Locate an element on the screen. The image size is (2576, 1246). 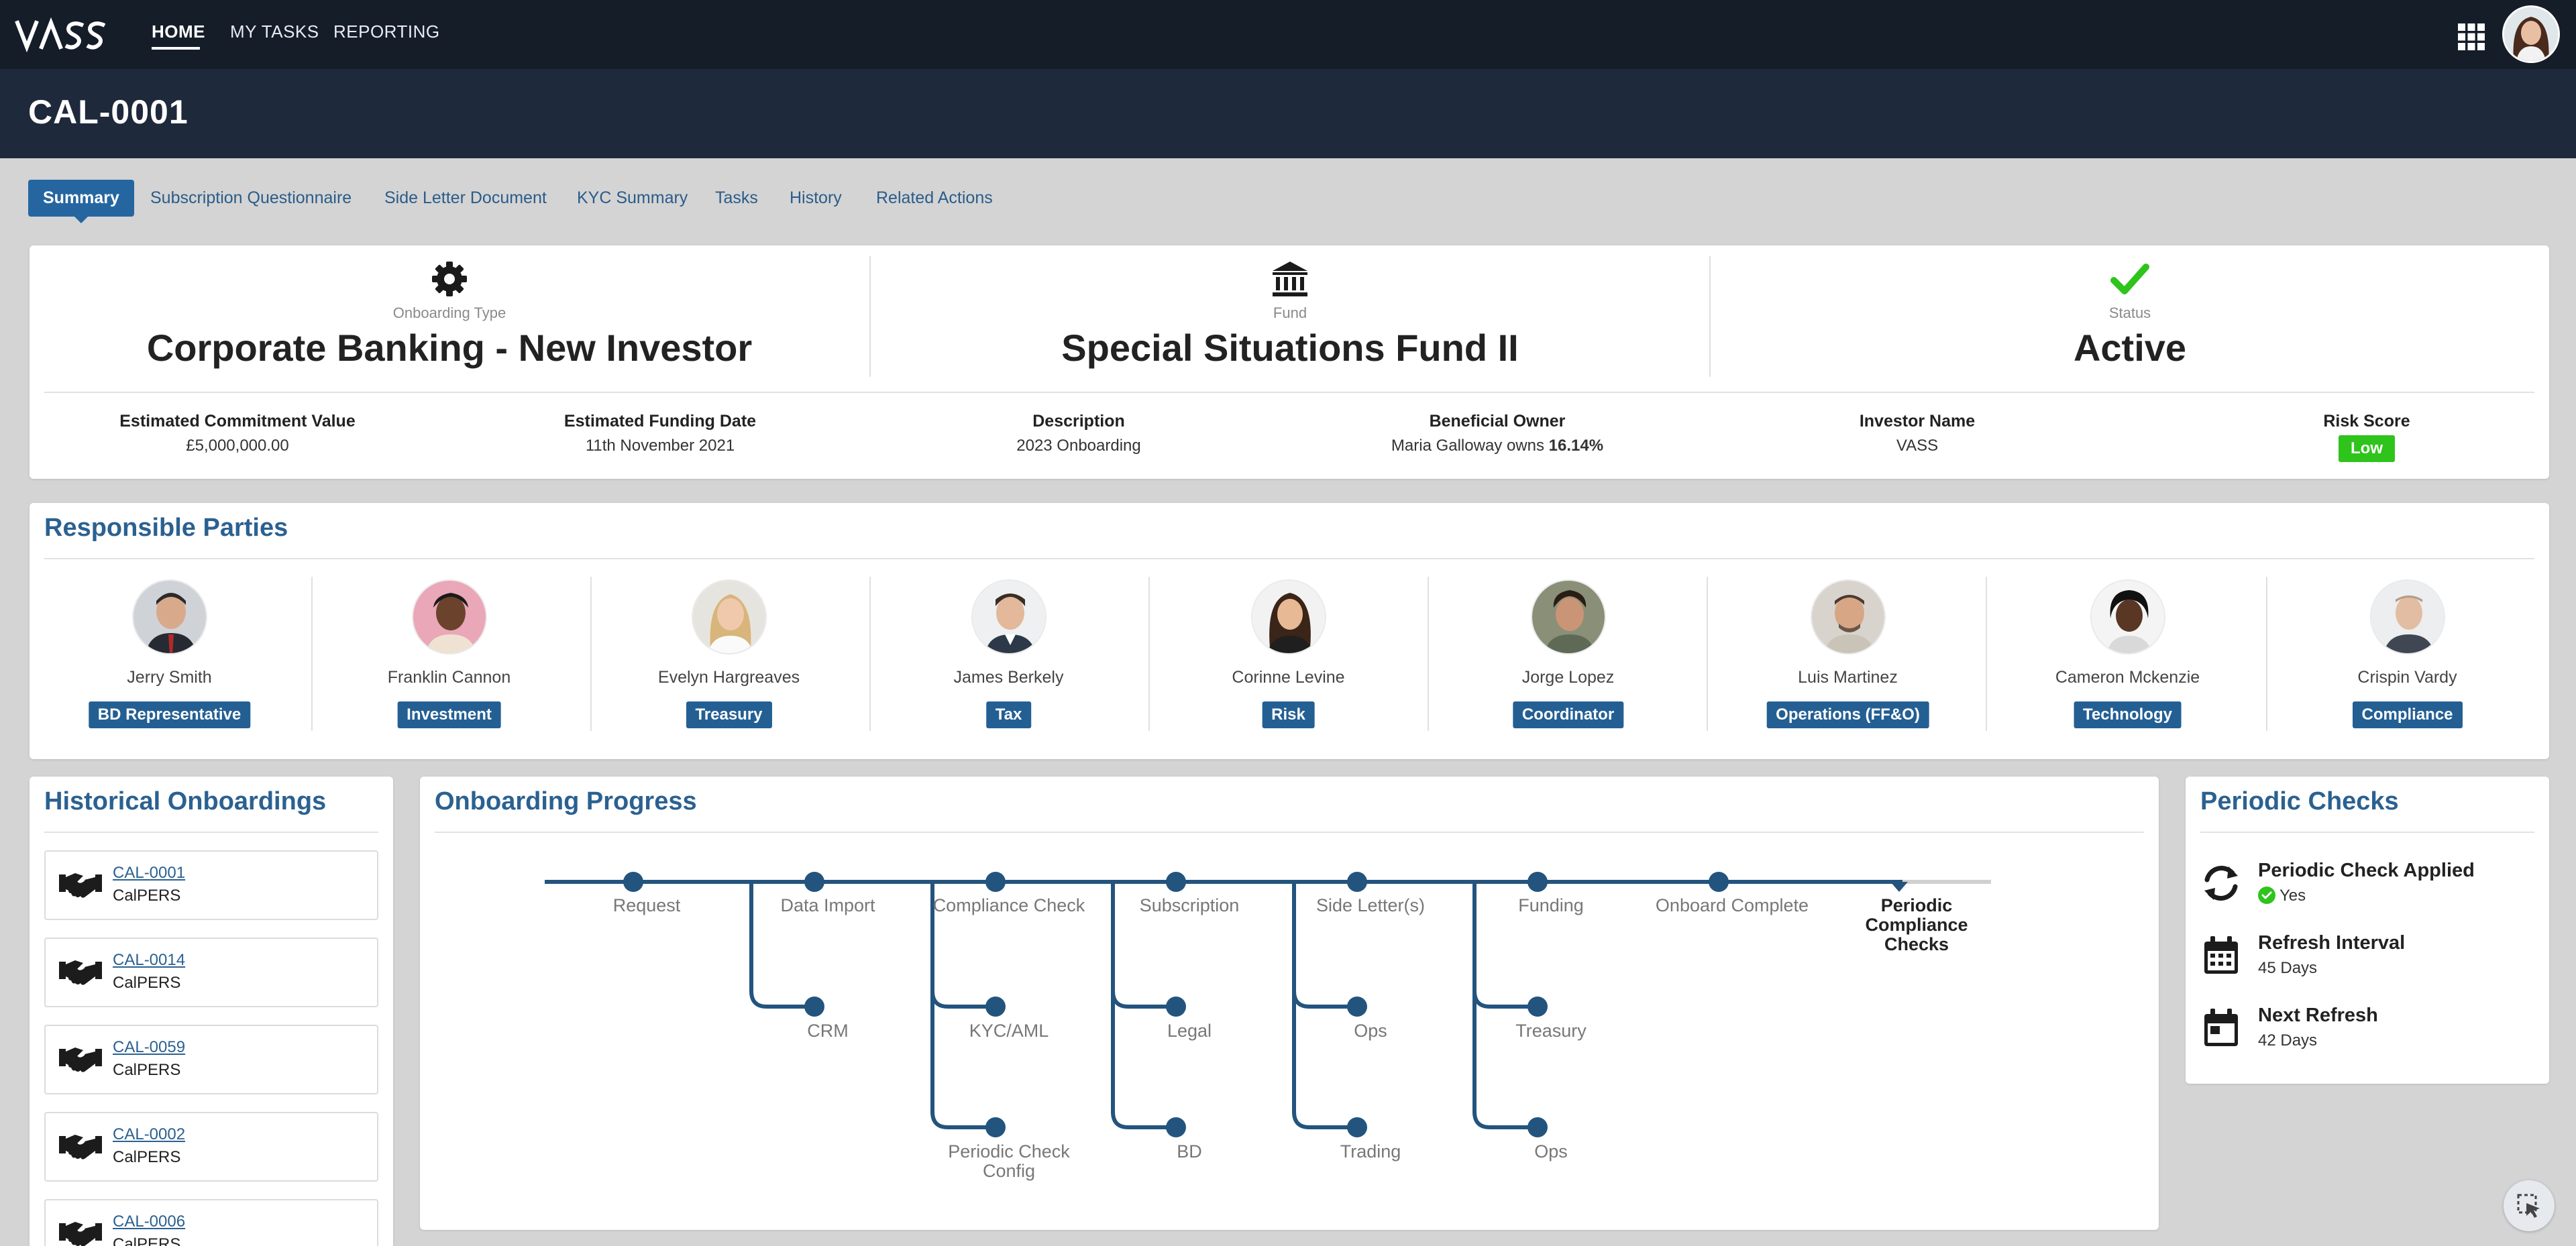
party-role-badge: Risk is located at coordinates (1288, 714).